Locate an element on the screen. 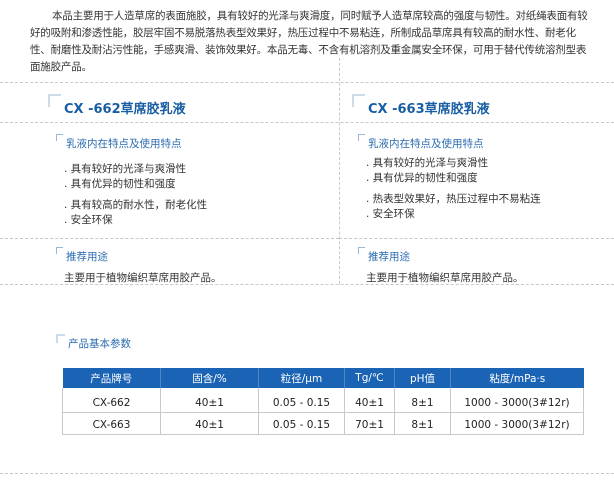 The height and width of the screenshot is (482, 614). column-header: 粘度/mPa·s is located at coordinates (517, 378).